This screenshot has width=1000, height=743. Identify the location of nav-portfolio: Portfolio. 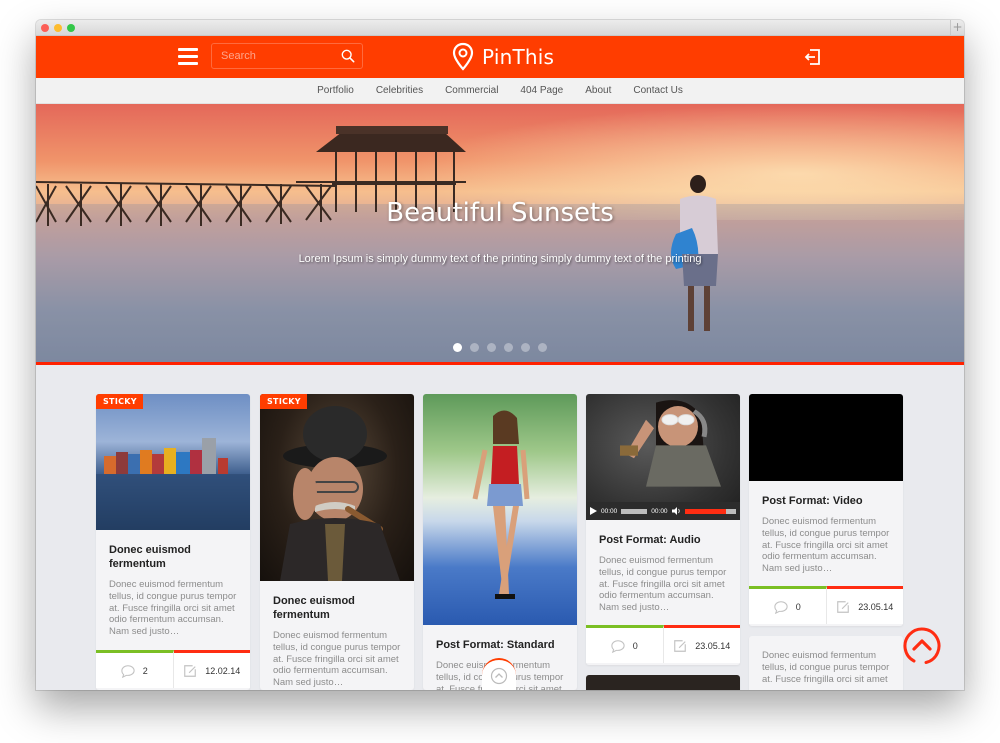
(335, 91).